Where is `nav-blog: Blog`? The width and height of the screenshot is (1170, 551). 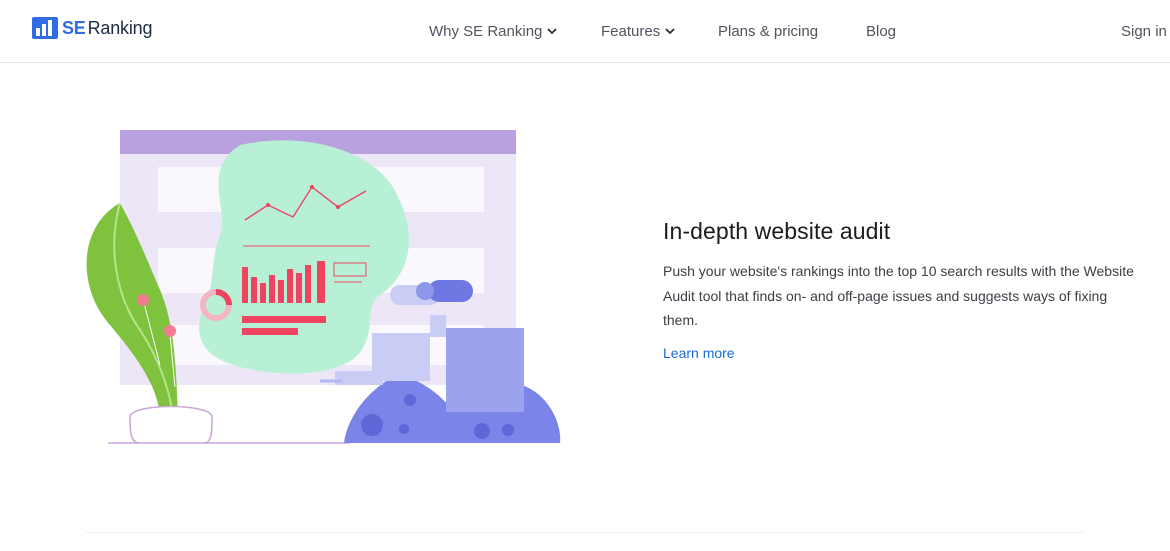 nav-blog: Blog is located at coordinates (881, 31).